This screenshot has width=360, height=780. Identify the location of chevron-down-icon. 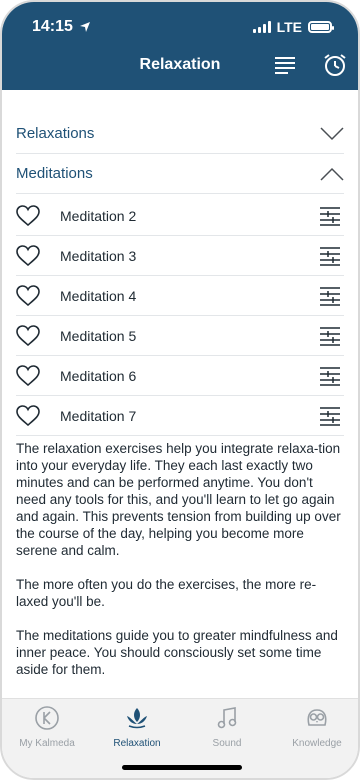
(332, 133).